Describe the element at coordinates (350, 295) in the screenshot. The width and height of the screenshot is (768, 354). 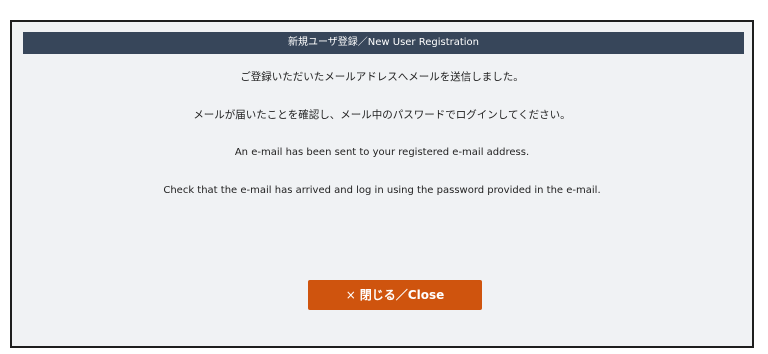
I see `close-icon: ×` at that location.